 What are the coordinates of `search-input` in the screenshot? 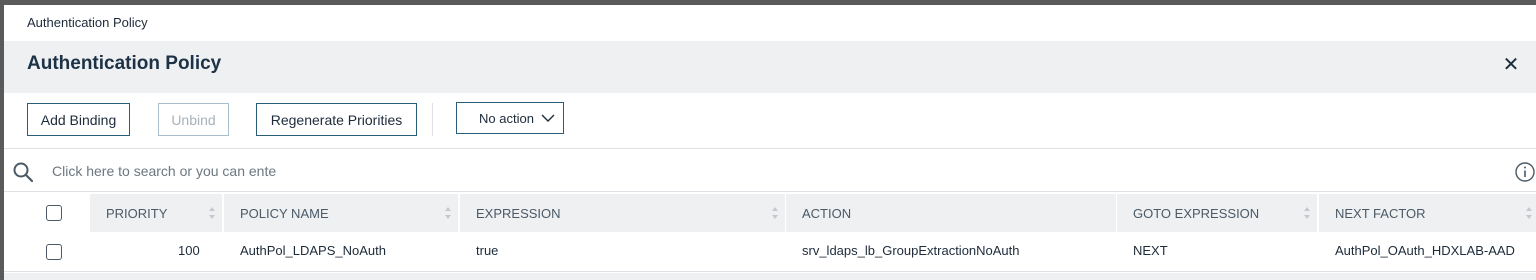 It's located at (168, 171).